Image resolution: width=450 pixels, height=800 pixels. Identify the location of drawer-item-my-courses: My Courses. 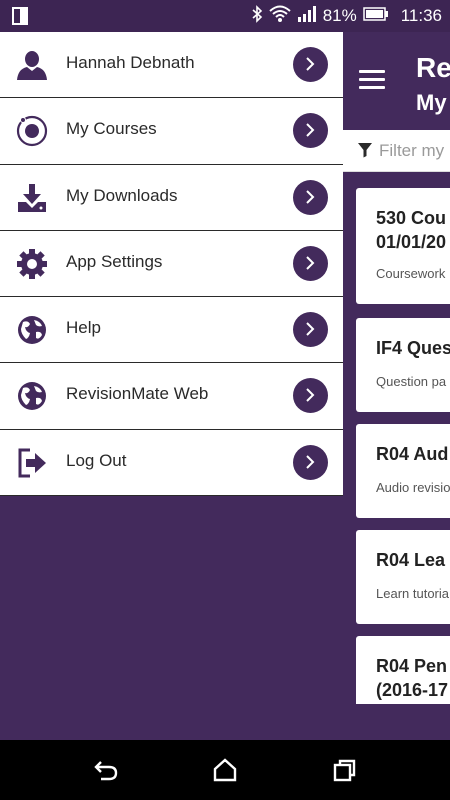
(171, 131).